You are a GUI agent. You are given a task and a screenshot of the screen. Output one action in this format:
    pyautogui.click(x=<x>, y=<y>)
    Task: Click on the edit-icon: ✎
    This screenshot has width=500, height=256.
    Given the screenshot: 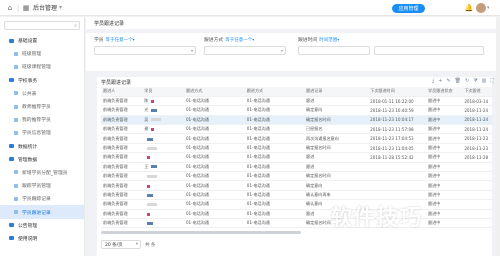 What is the action you would take?
    pyautogui.click(x=448, y=81)
    